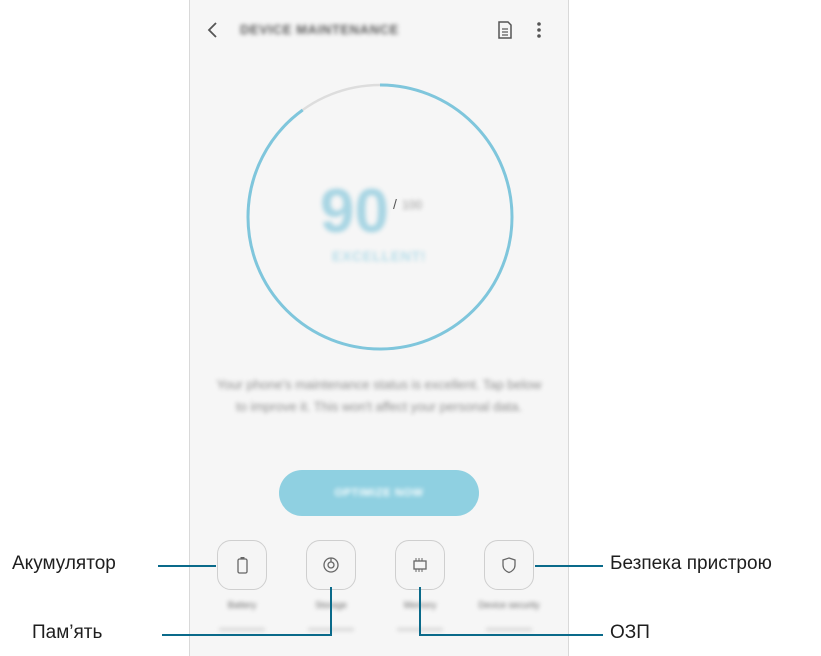 The image size is (821, 656). Describe the element at coordinates (511, 635) in the screenshot. I see `callout-memory-line-h` at that location.